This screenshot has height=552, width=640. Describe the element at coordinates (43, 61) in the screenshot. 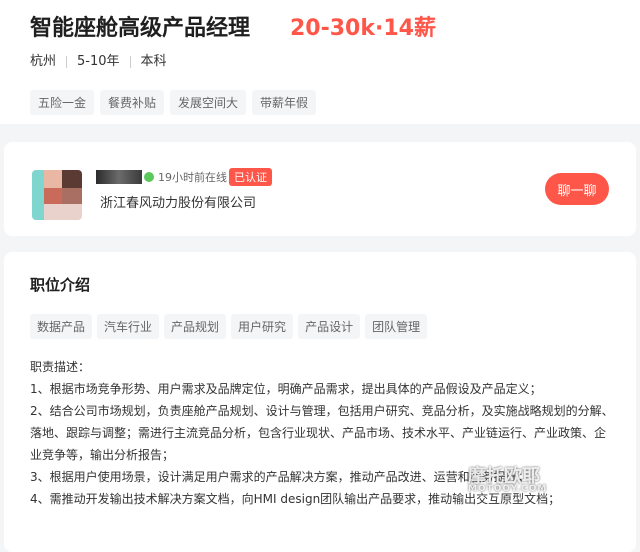

I see `location-text: 杭州` at that location.